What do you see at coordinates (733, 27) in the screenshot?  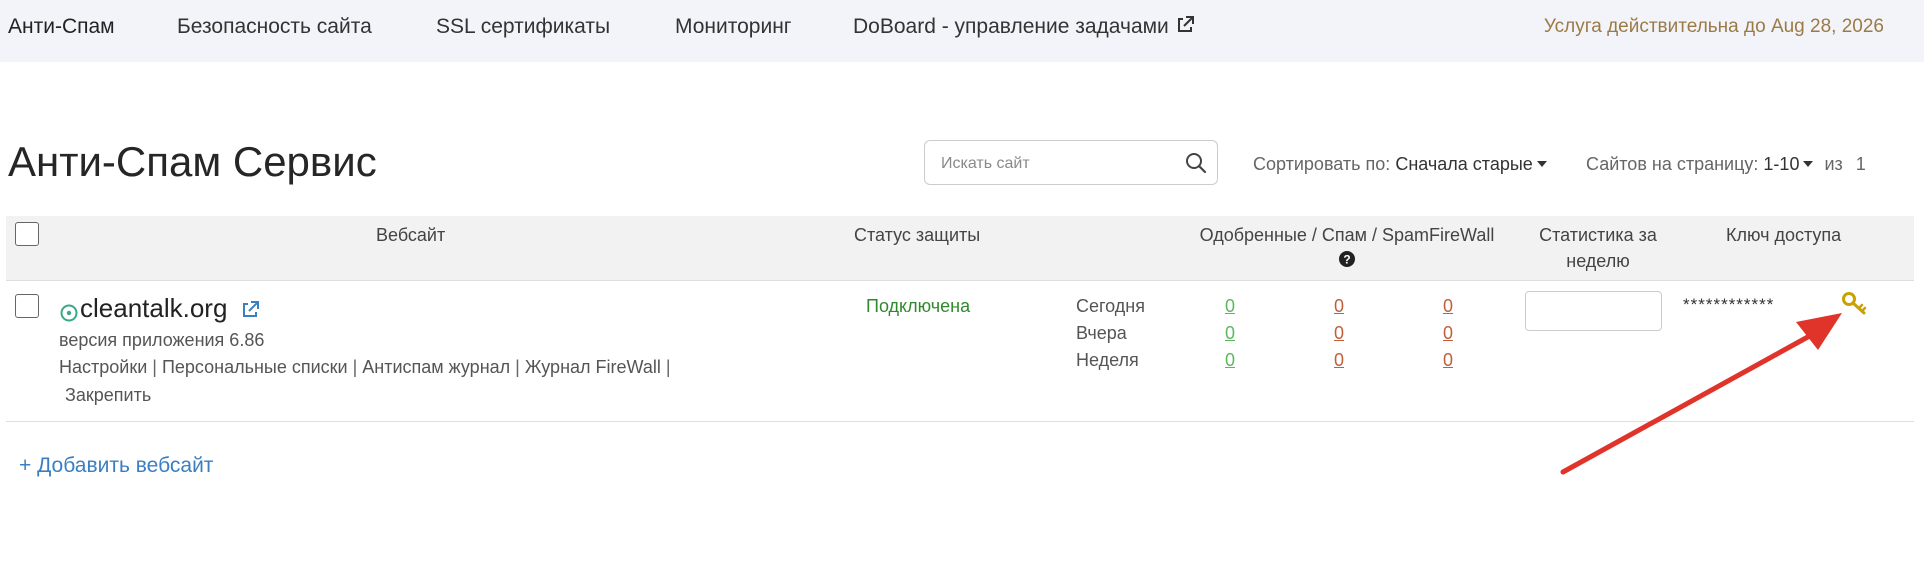 I see `nav-item-monitoring: Мониторинг` at bounding box center [733, 27].